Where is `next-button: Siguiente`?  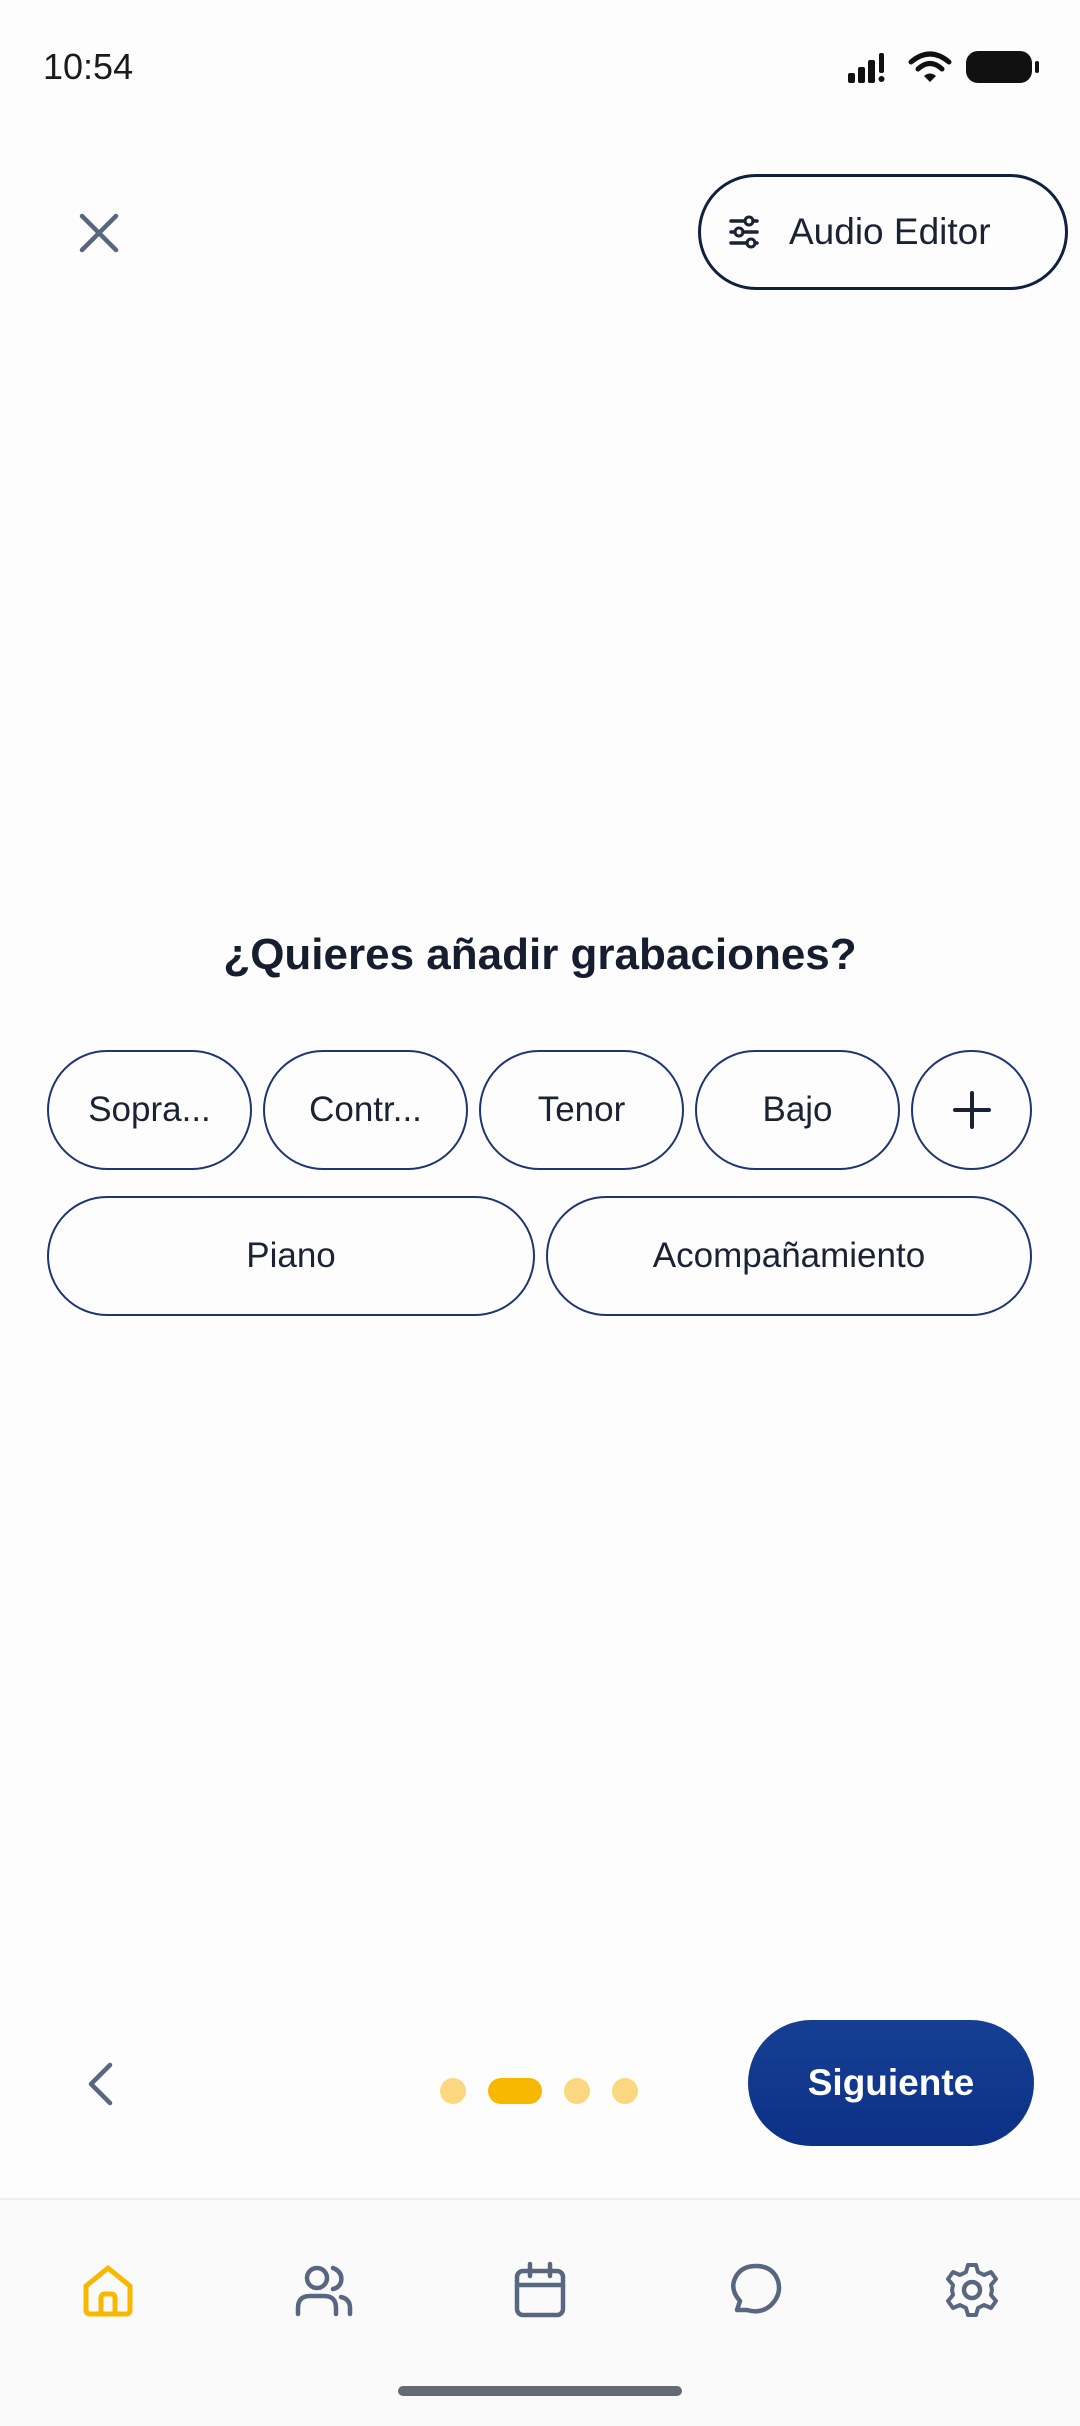
next-button: Siguiente is located at coordinates (891, 2083).